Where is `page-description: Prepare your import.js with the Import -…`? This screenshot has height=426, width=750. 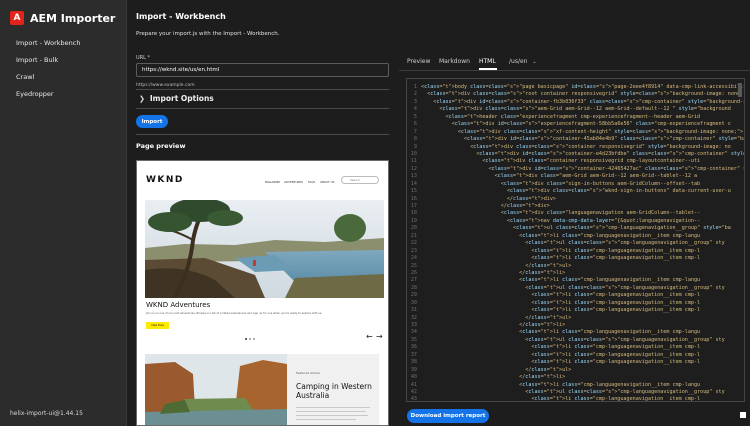
page-description: Prepare your import.js with the Import -… is located at coordinates (208, 34).